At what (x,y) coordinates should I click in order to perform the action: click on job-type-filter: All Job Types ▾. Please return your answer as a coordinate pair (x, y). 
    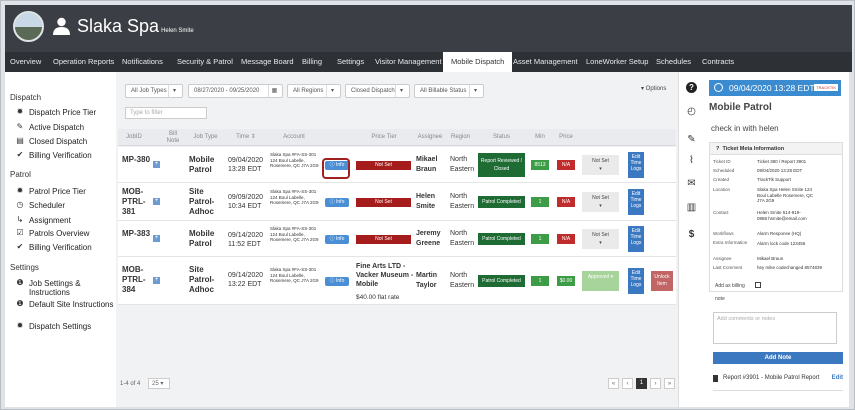
    Looking at the image, I should click on (154, 91).